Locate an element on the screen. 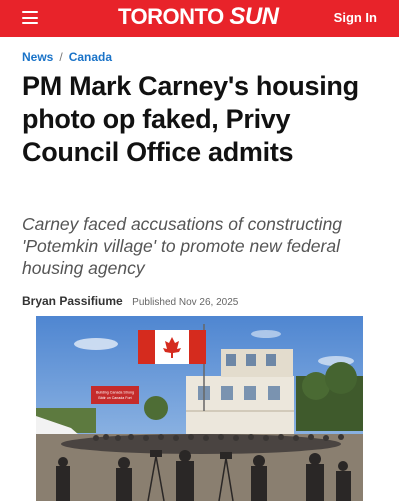 The width and height of the screenshot is (399, 501). article-byline: Bryan Passifiume Published Nov 26, 2025 is located at coordinates (130, 301).